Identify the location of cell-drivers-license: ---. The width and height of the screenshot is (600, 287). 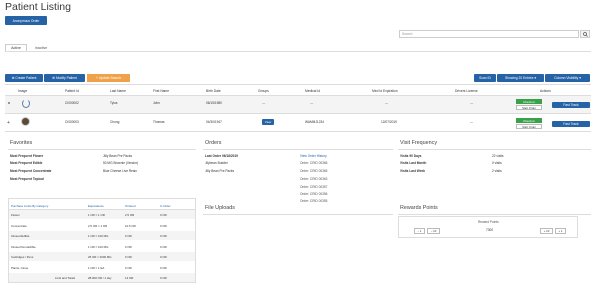
(472, 122).